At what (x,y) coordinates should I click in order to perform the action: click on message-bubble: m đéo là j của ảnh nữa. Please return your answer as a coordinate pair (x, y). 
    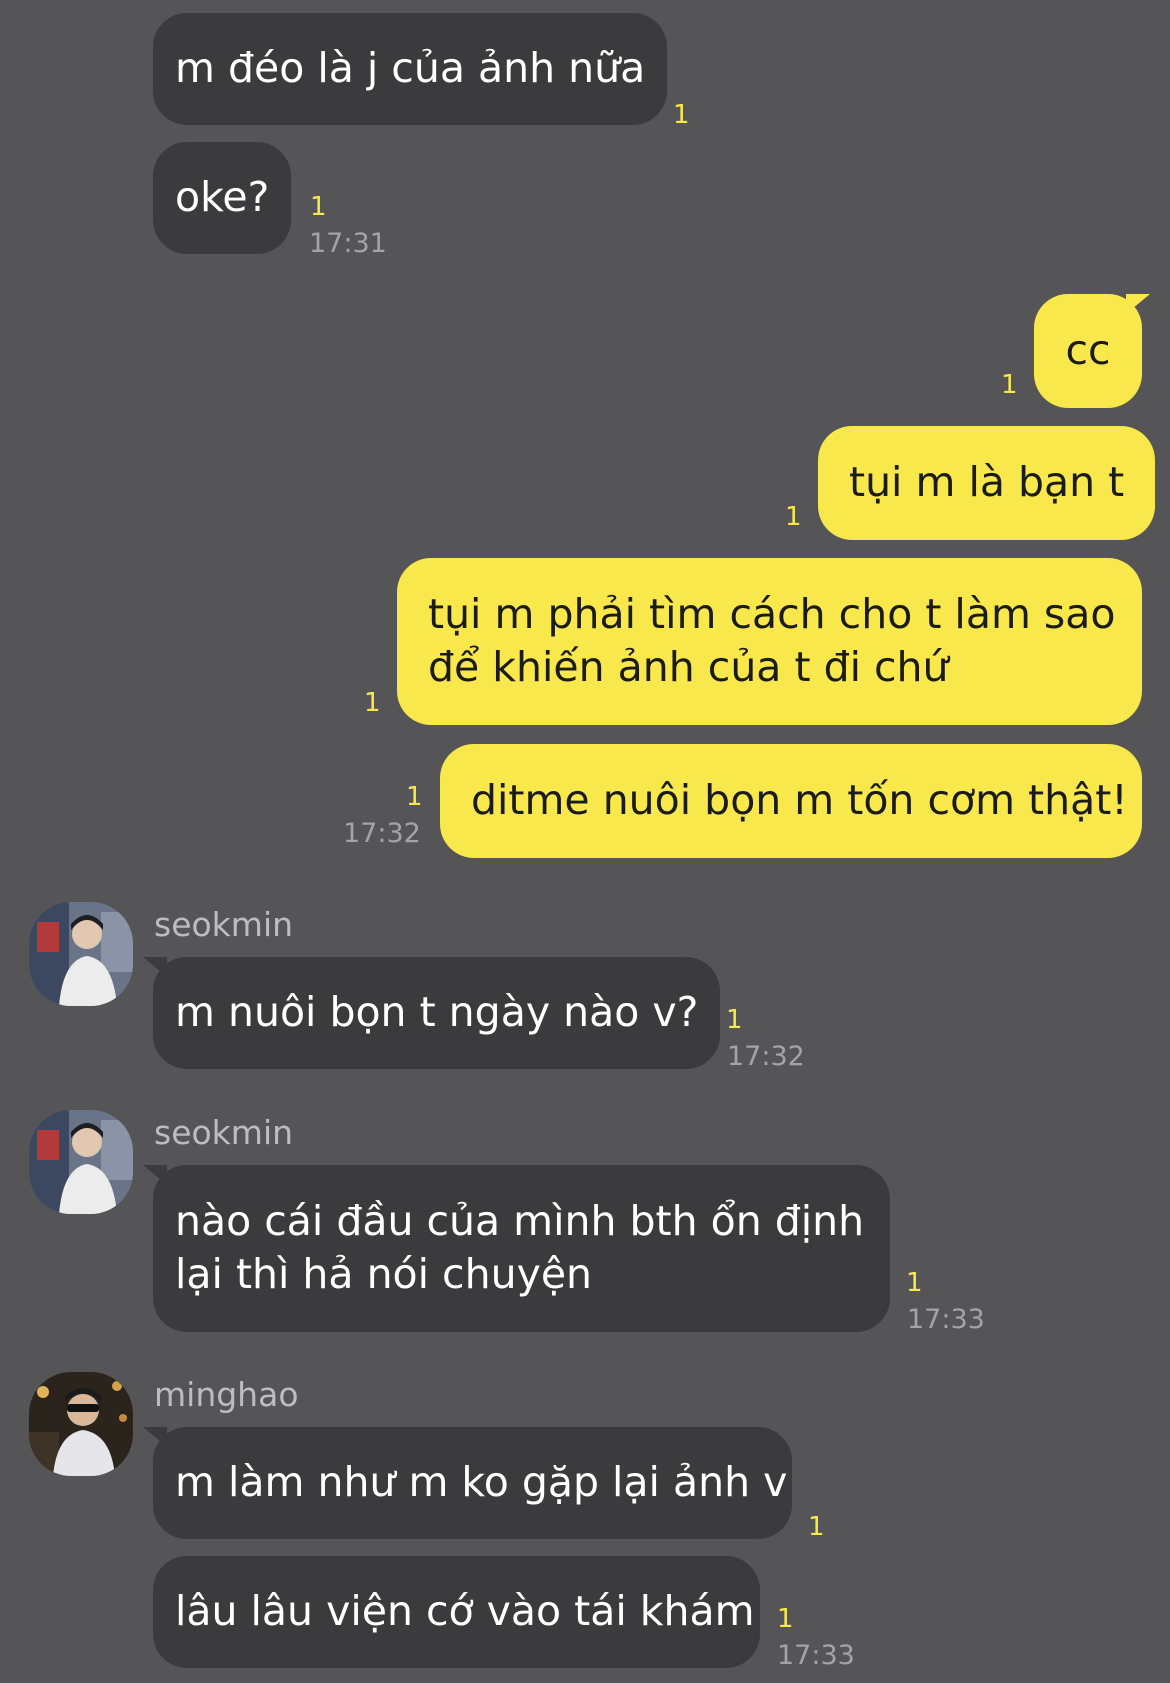
    Looking at the image, I should click on (410, 69).